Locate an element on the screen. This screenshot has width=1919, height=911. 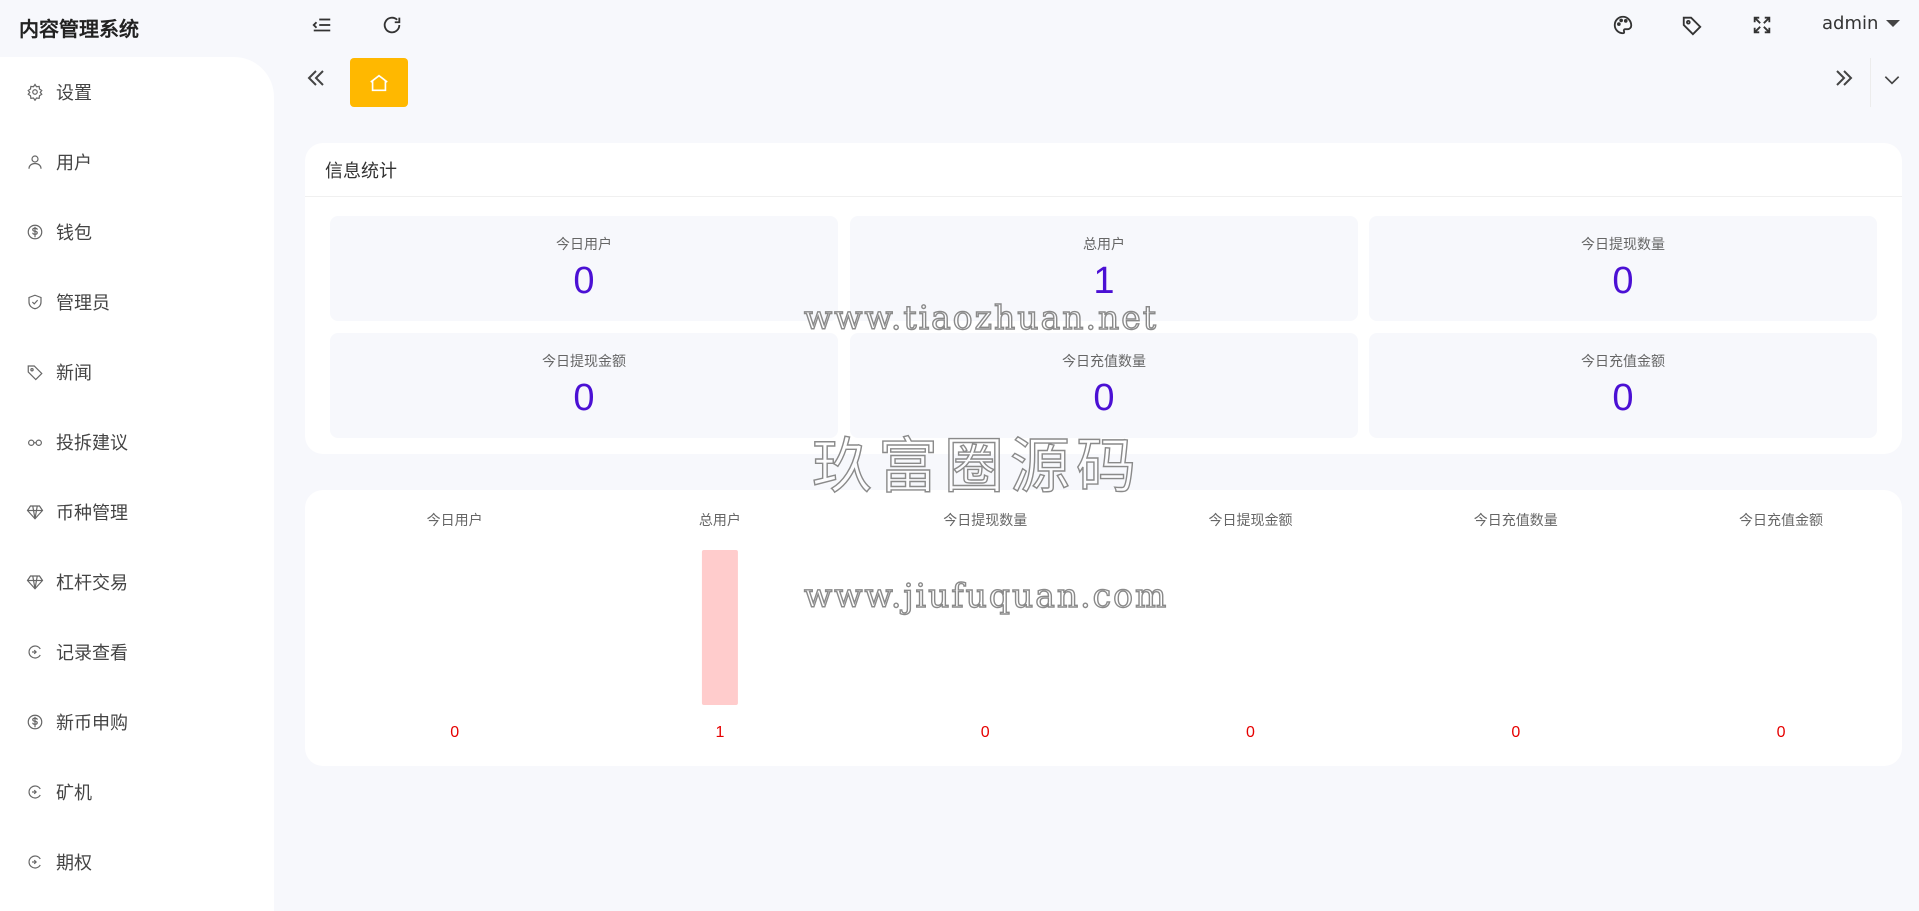
stat-tile: 今日提现数量 0 is located at coordinates (1623, 268).